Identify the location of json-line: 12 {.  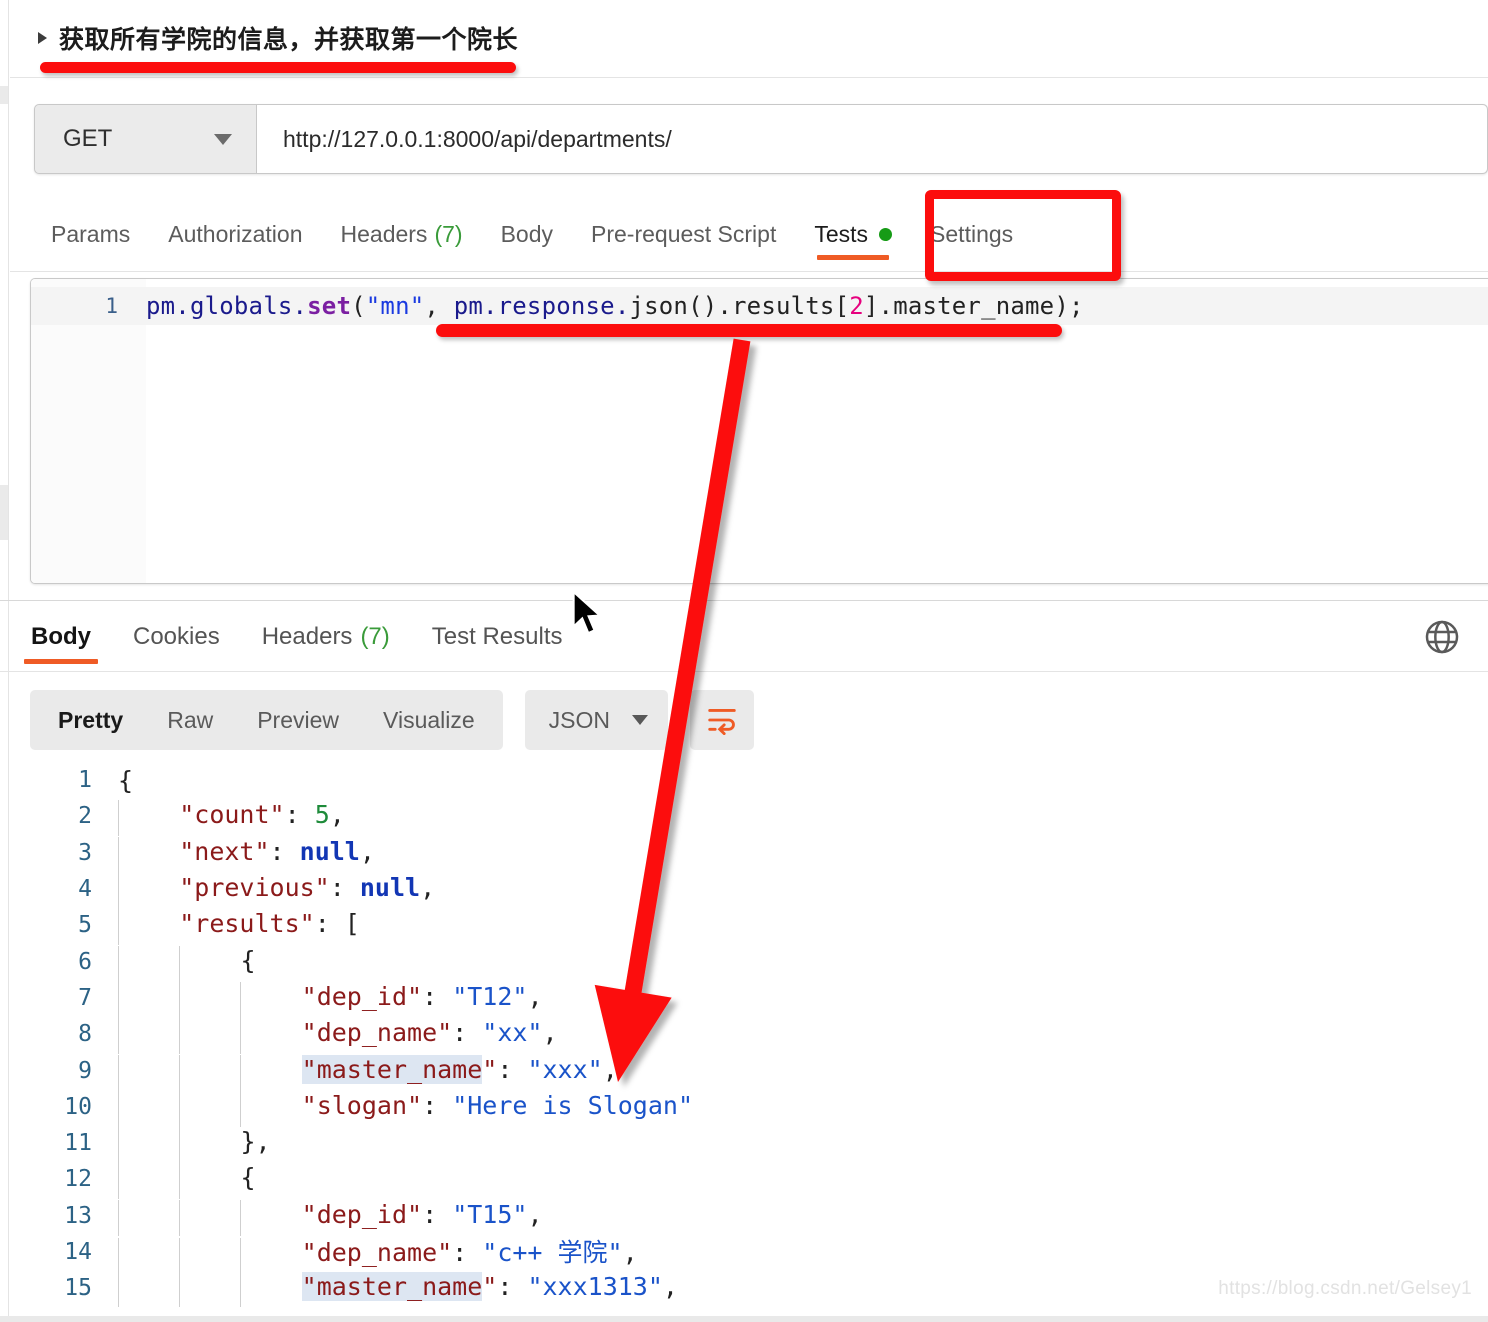
(744, 1180).